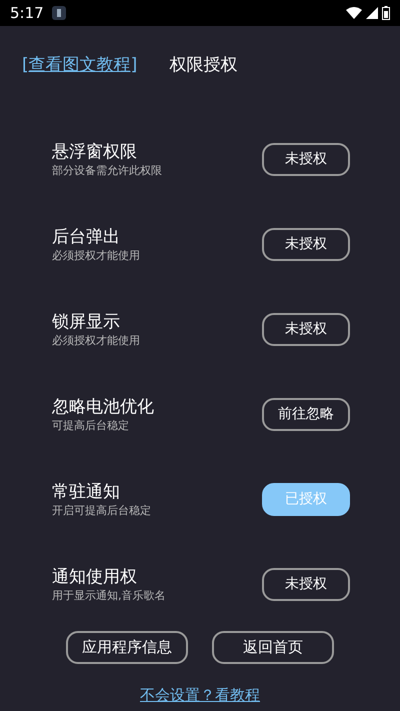 This screenshot has width=400, height=711. Describe the element at coordinates (86, 322) in the screenshot. I see `permission-title: 锁屏显示` at that location.